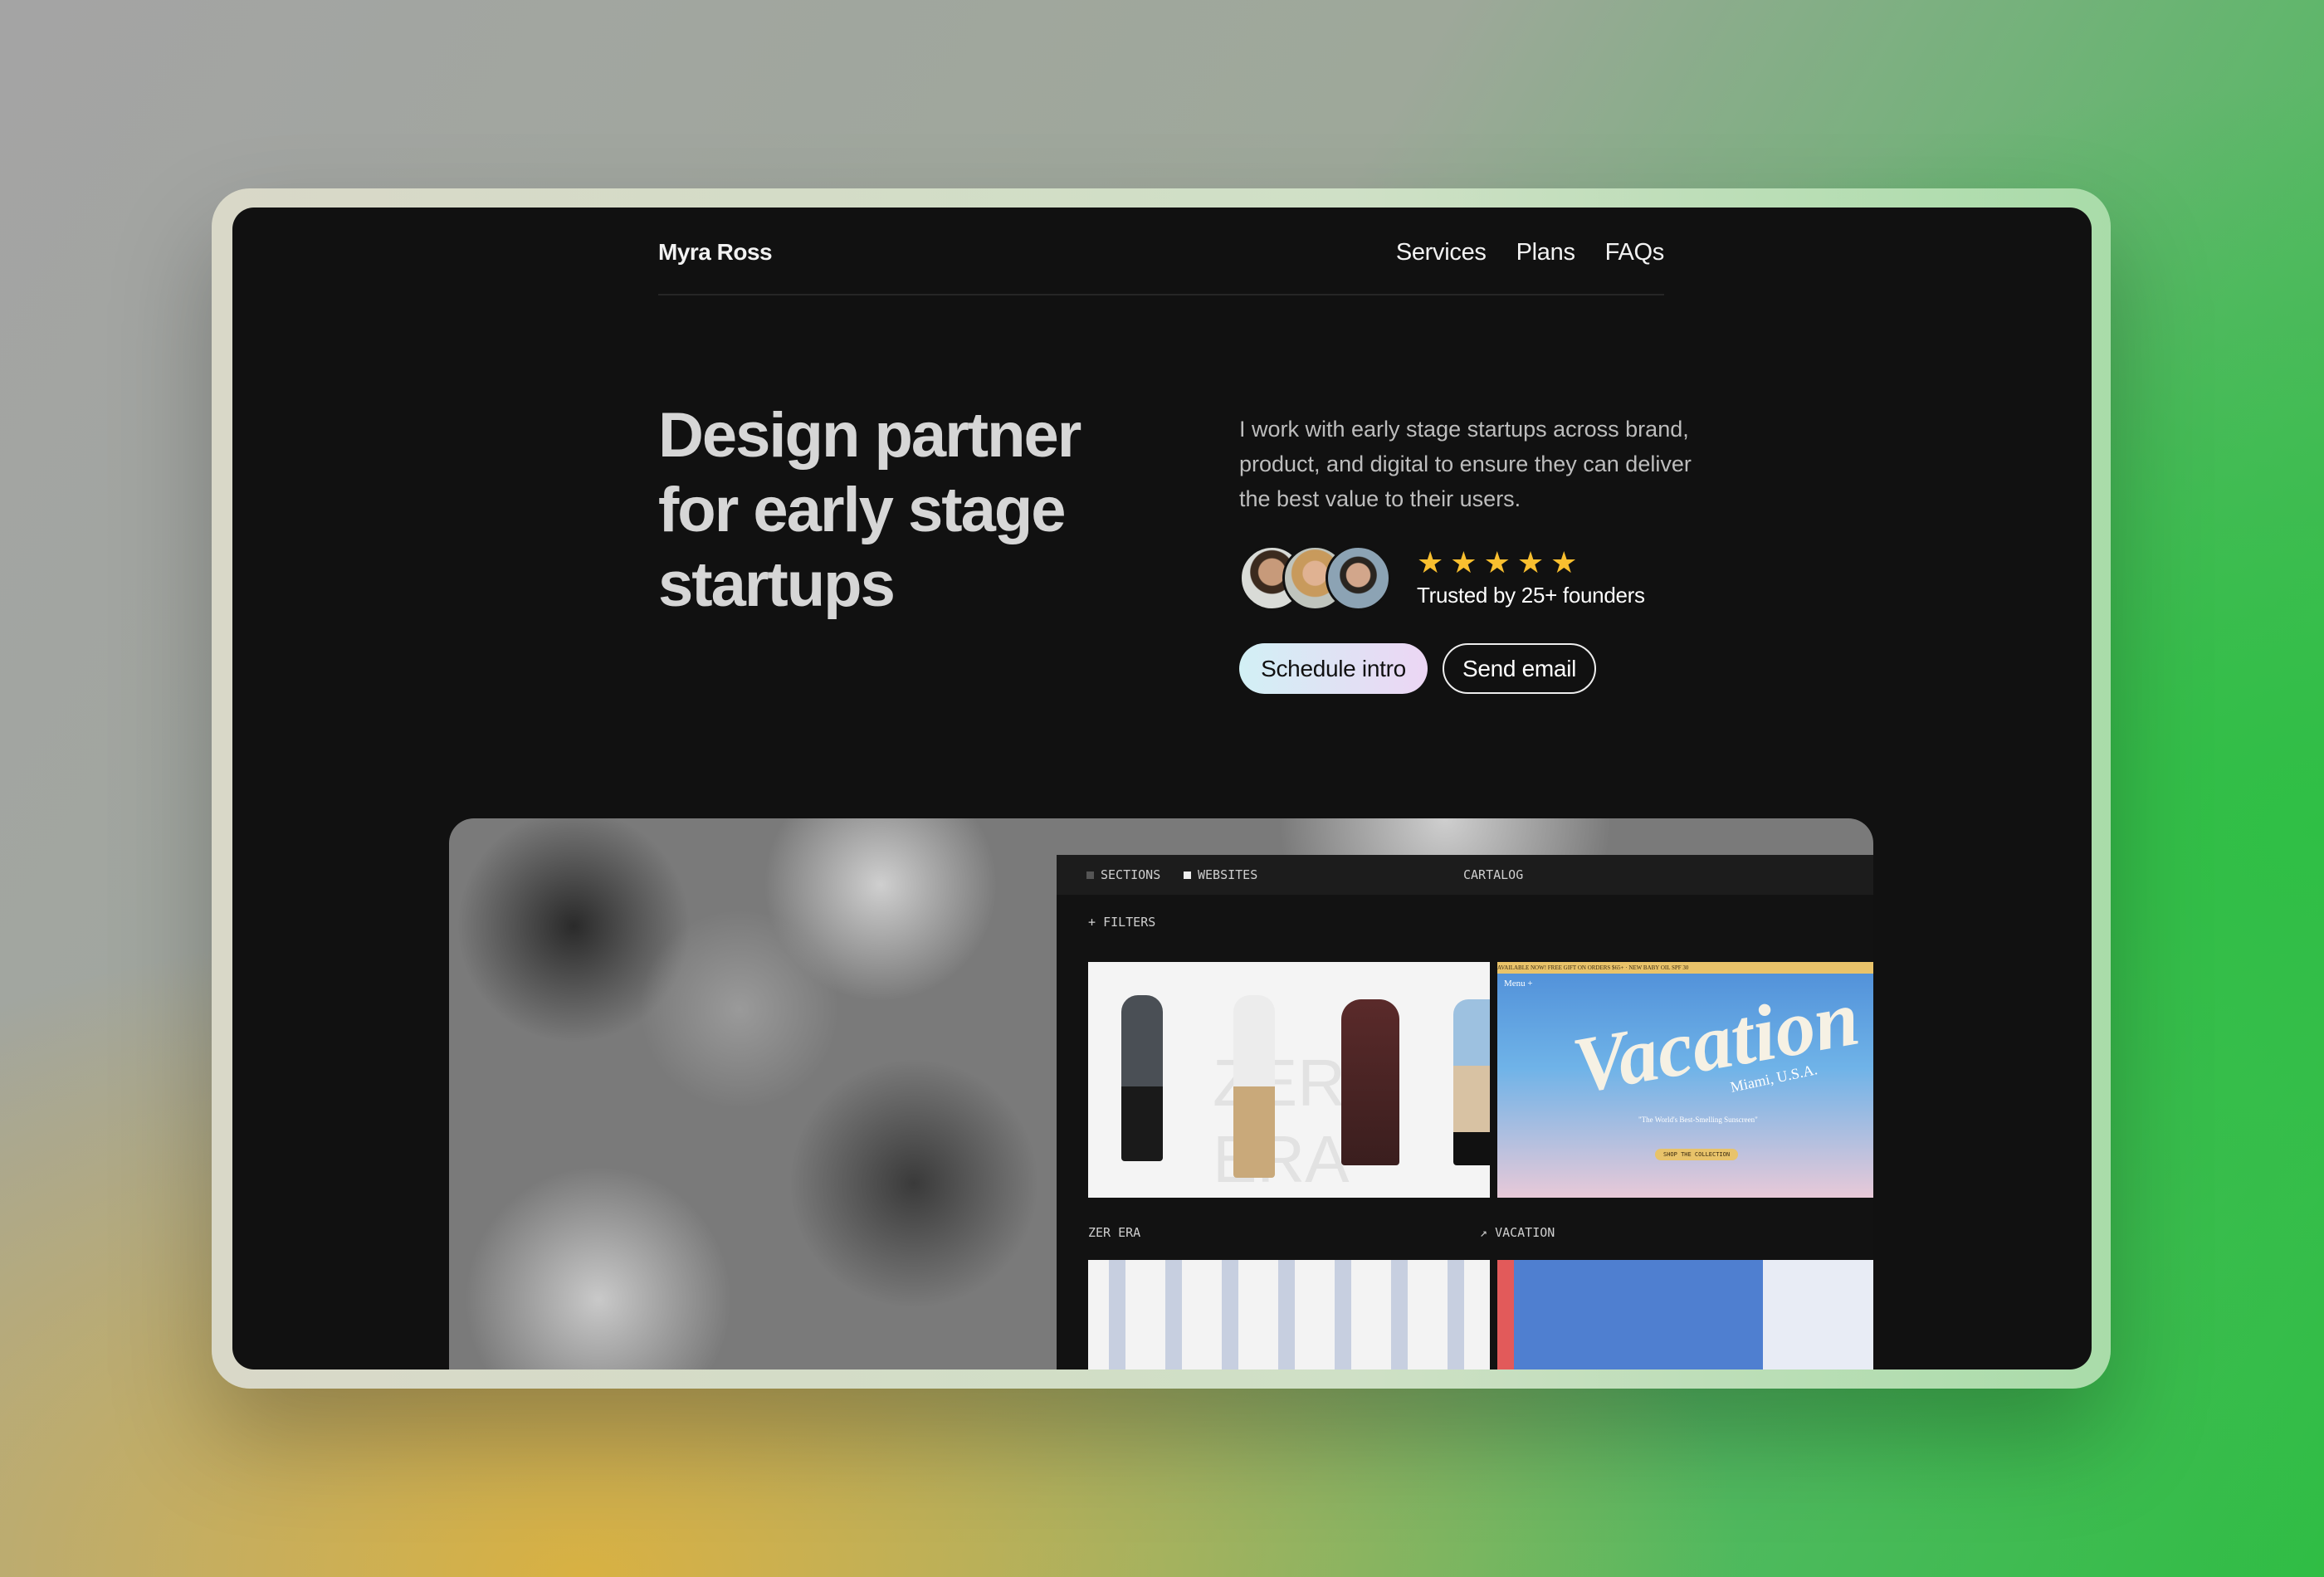  Describe the element at coordinates (1716, 1041) in the screenshot. I see `vacation-wordmark: Vacation` at that location.